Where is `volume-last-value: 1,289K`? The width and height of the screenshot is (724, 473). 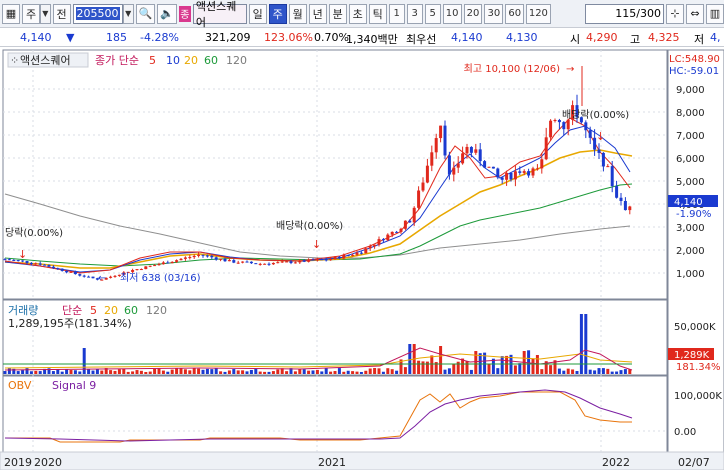 volume-last-value: 1,289K is located at coordinates (692, 355).